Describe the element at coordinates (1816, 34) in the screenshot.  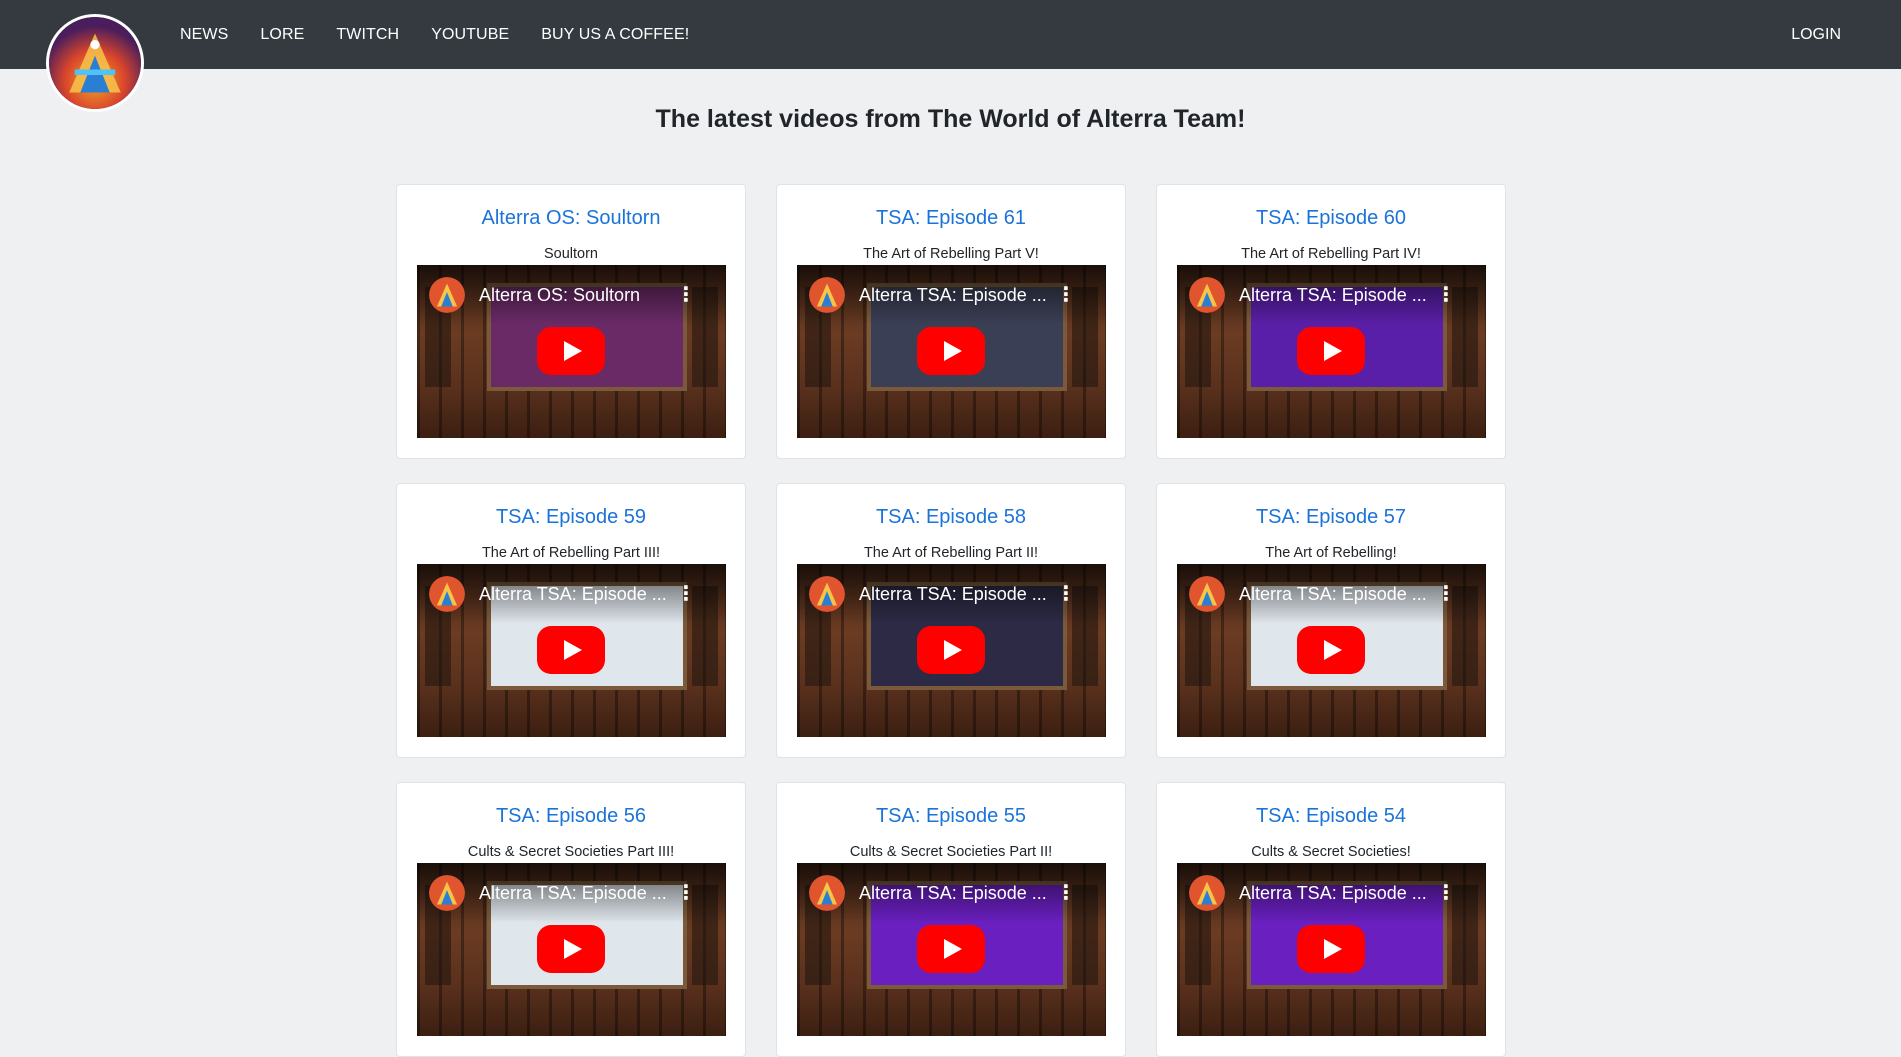
I see `login-link: LOGIN` at that location.